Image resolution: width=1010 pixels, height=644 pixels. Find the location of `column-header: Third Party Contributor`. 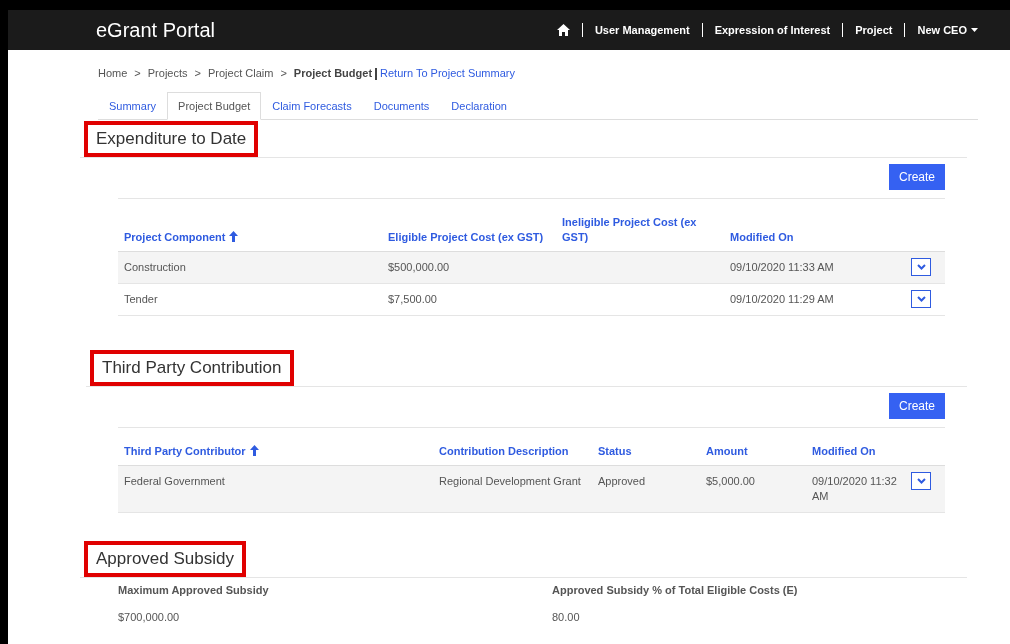

column-header: Third Party Contributor is located at coordinates (191, 451).